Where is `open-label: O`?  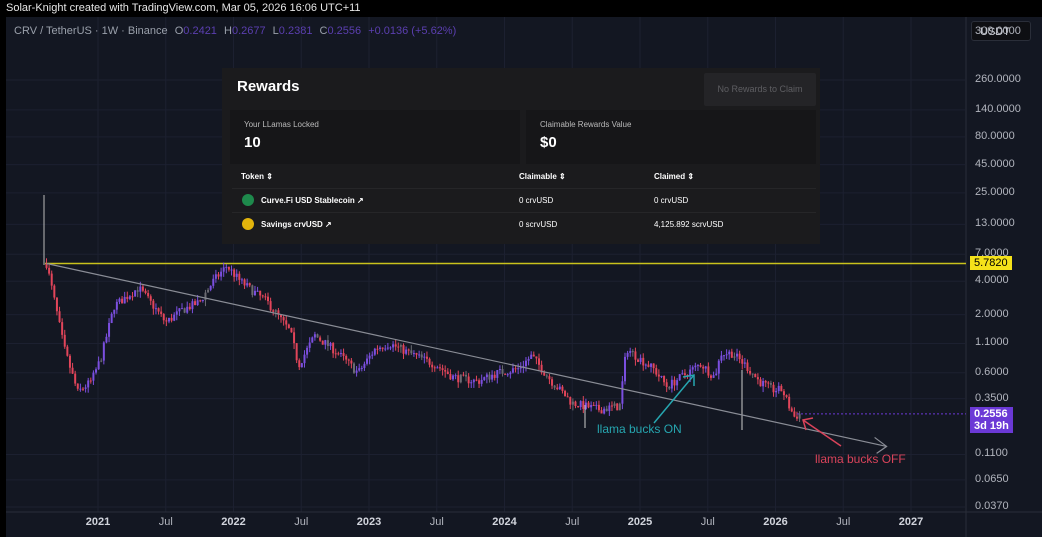
open-label: O is located at coordinates (179, 31).